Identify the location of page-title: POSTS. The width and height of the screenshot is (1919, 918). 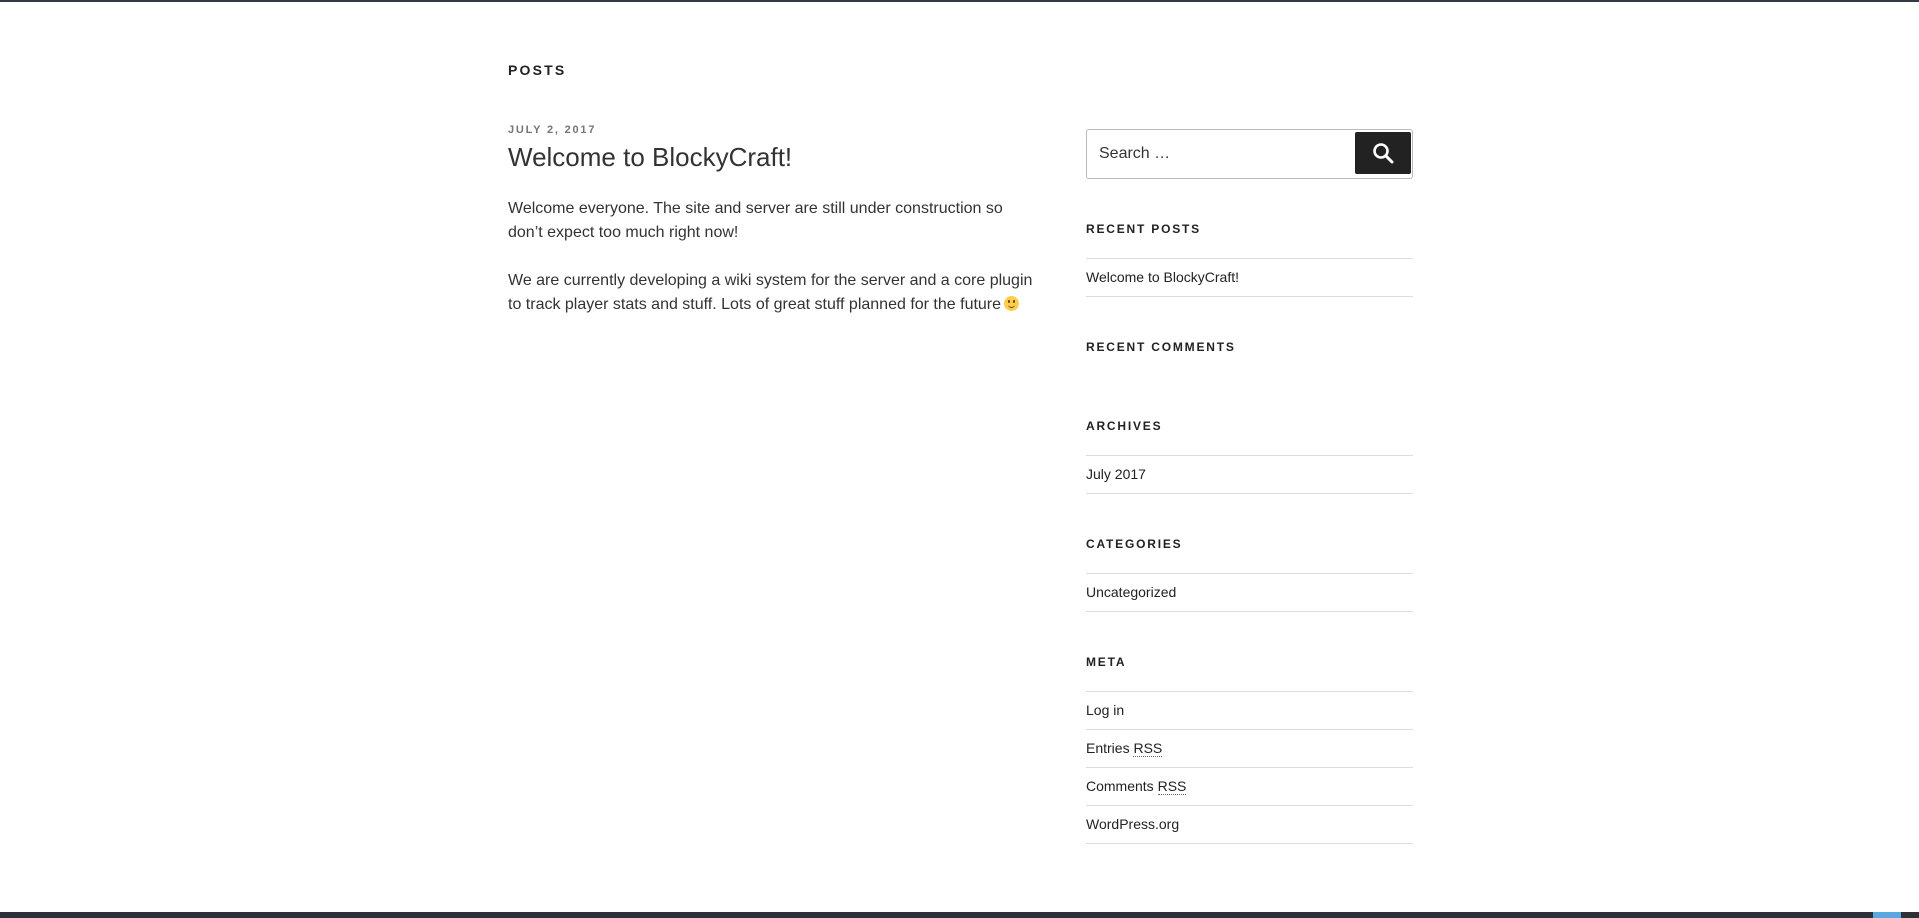
(537, 70).